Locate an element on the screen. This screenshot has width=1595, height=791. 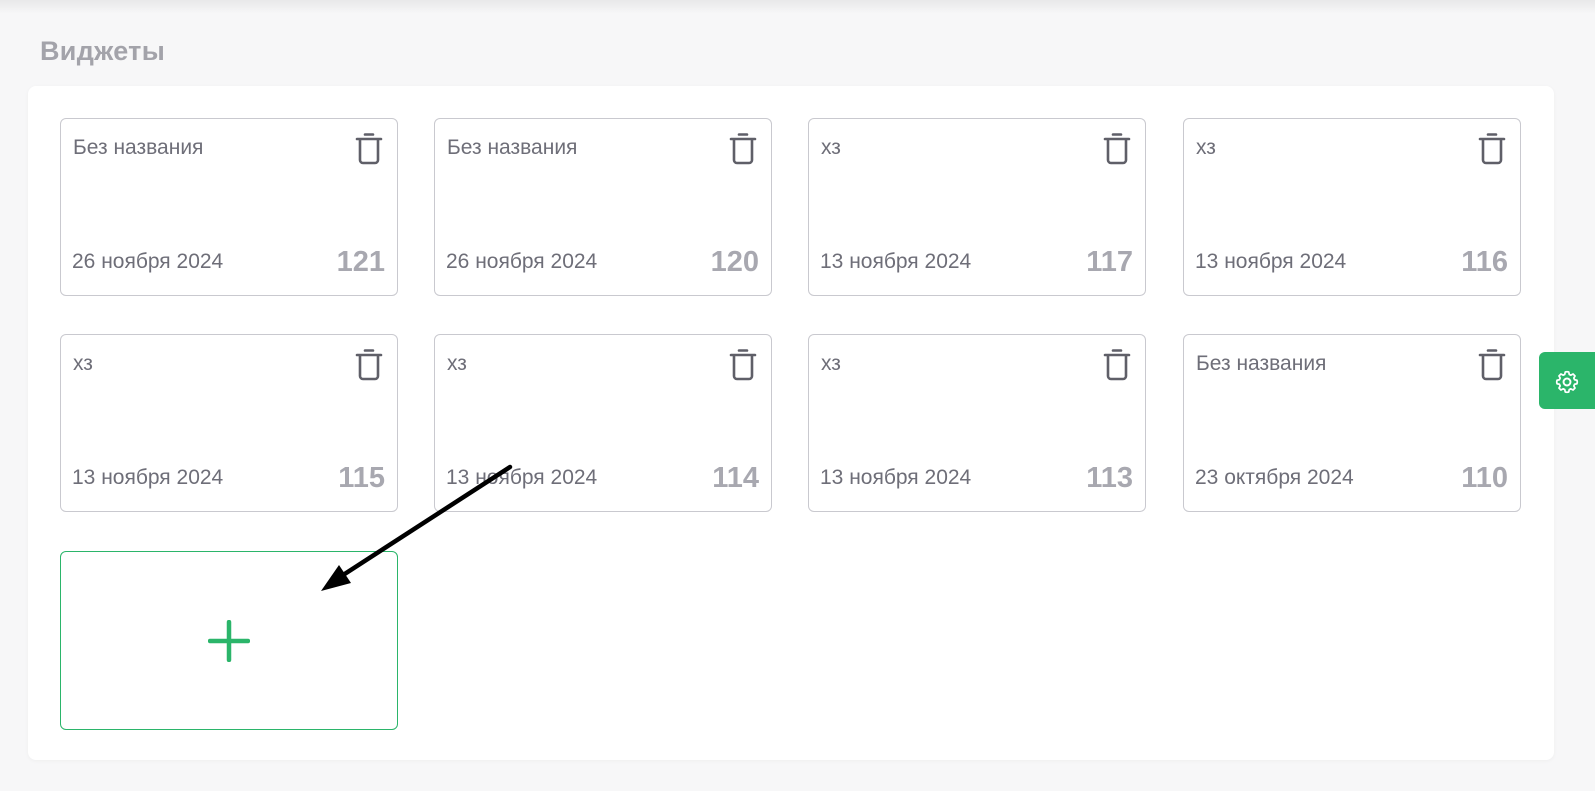
widget-card: Без названия 26 ноября 2024 121 is located at coordinates (229, 207).